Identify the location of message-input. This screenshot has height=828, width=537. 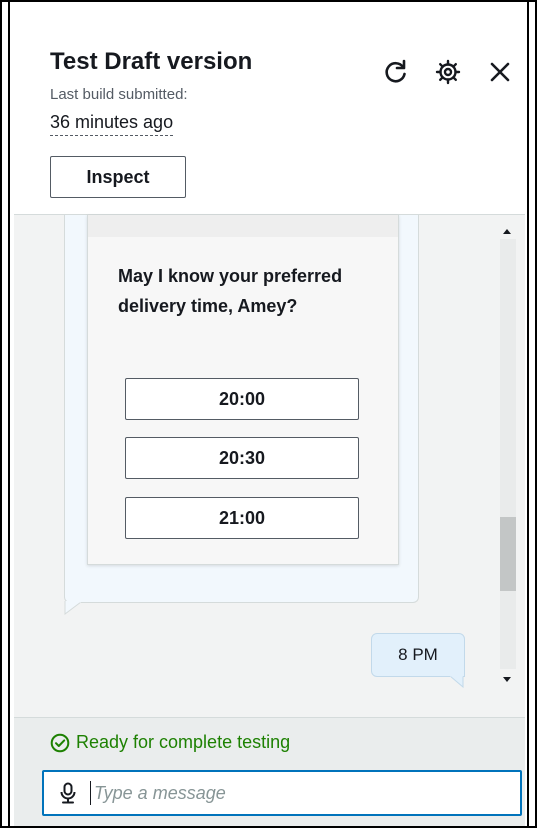
(305, 793).